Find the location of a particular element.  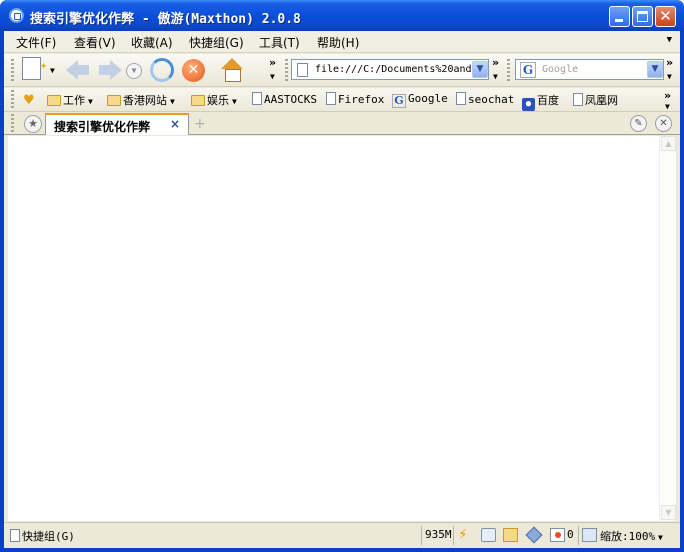

links-overflow-caret-icon: ▼ is located at coordinates (667, 106).